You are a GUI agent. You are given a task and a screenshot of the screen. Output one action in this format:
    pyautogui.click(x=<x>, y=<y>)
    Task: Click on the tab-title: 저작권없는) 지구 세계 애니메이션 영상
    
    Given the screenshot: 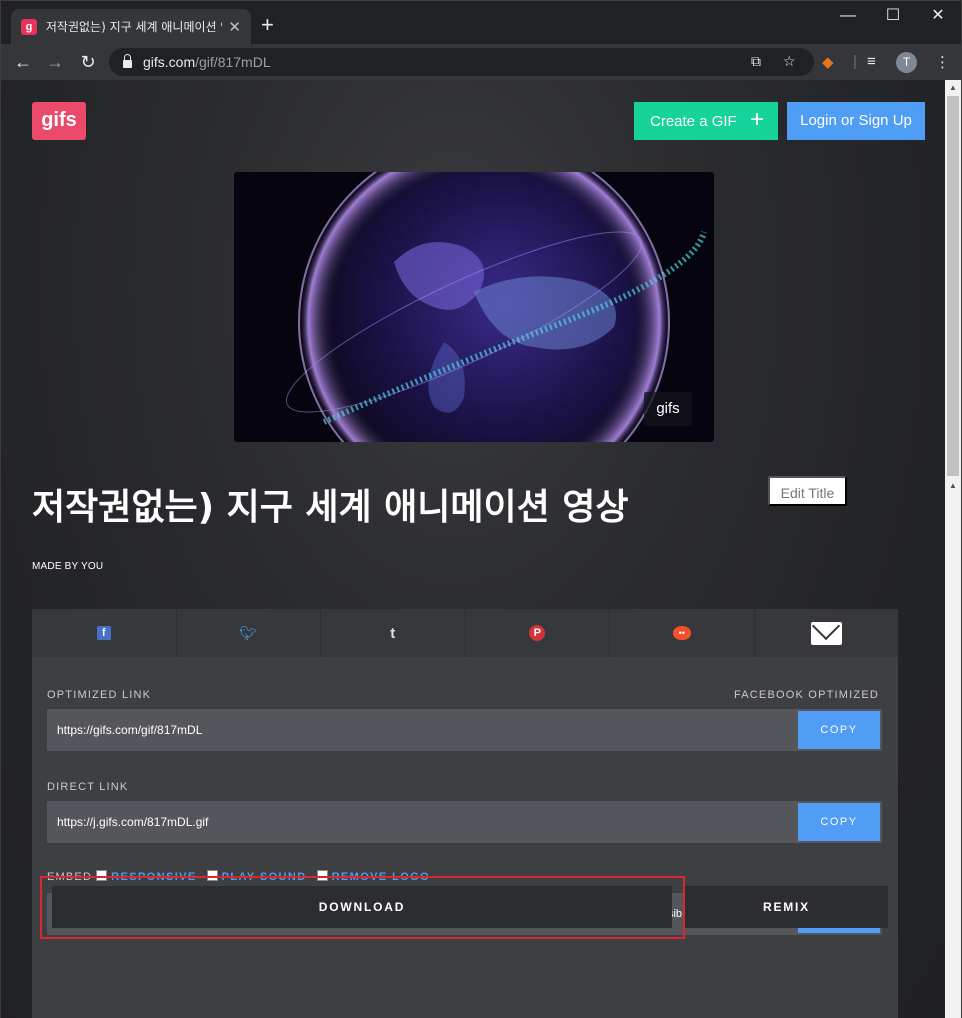 What is the action you would take?
    pyautogui.click(x=134, y=27)
    